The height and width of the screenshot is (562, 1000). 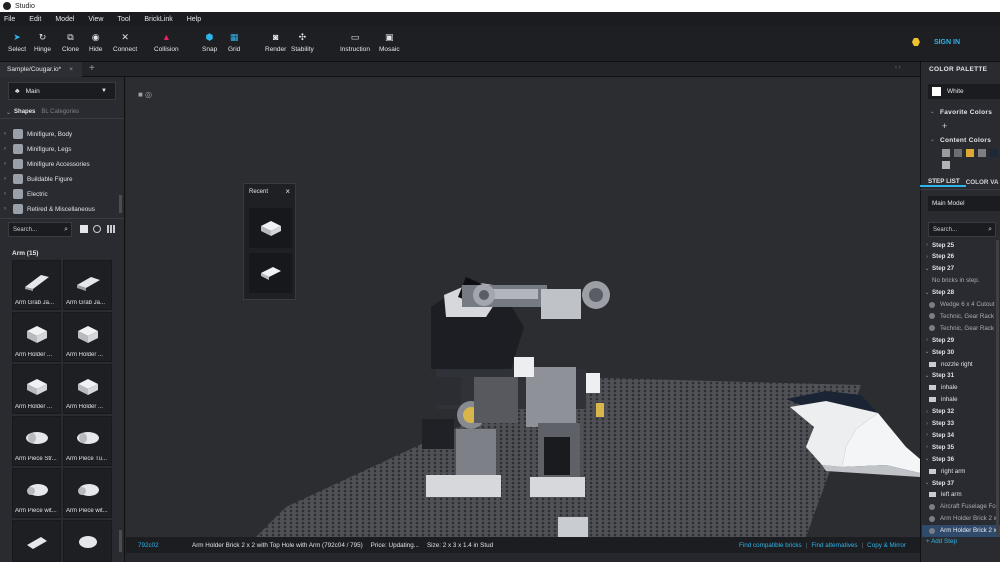 What do you see at coordinates (120, 204) in the screenshot?
I see `category-scrollbar` at bounding box center [120, 204].